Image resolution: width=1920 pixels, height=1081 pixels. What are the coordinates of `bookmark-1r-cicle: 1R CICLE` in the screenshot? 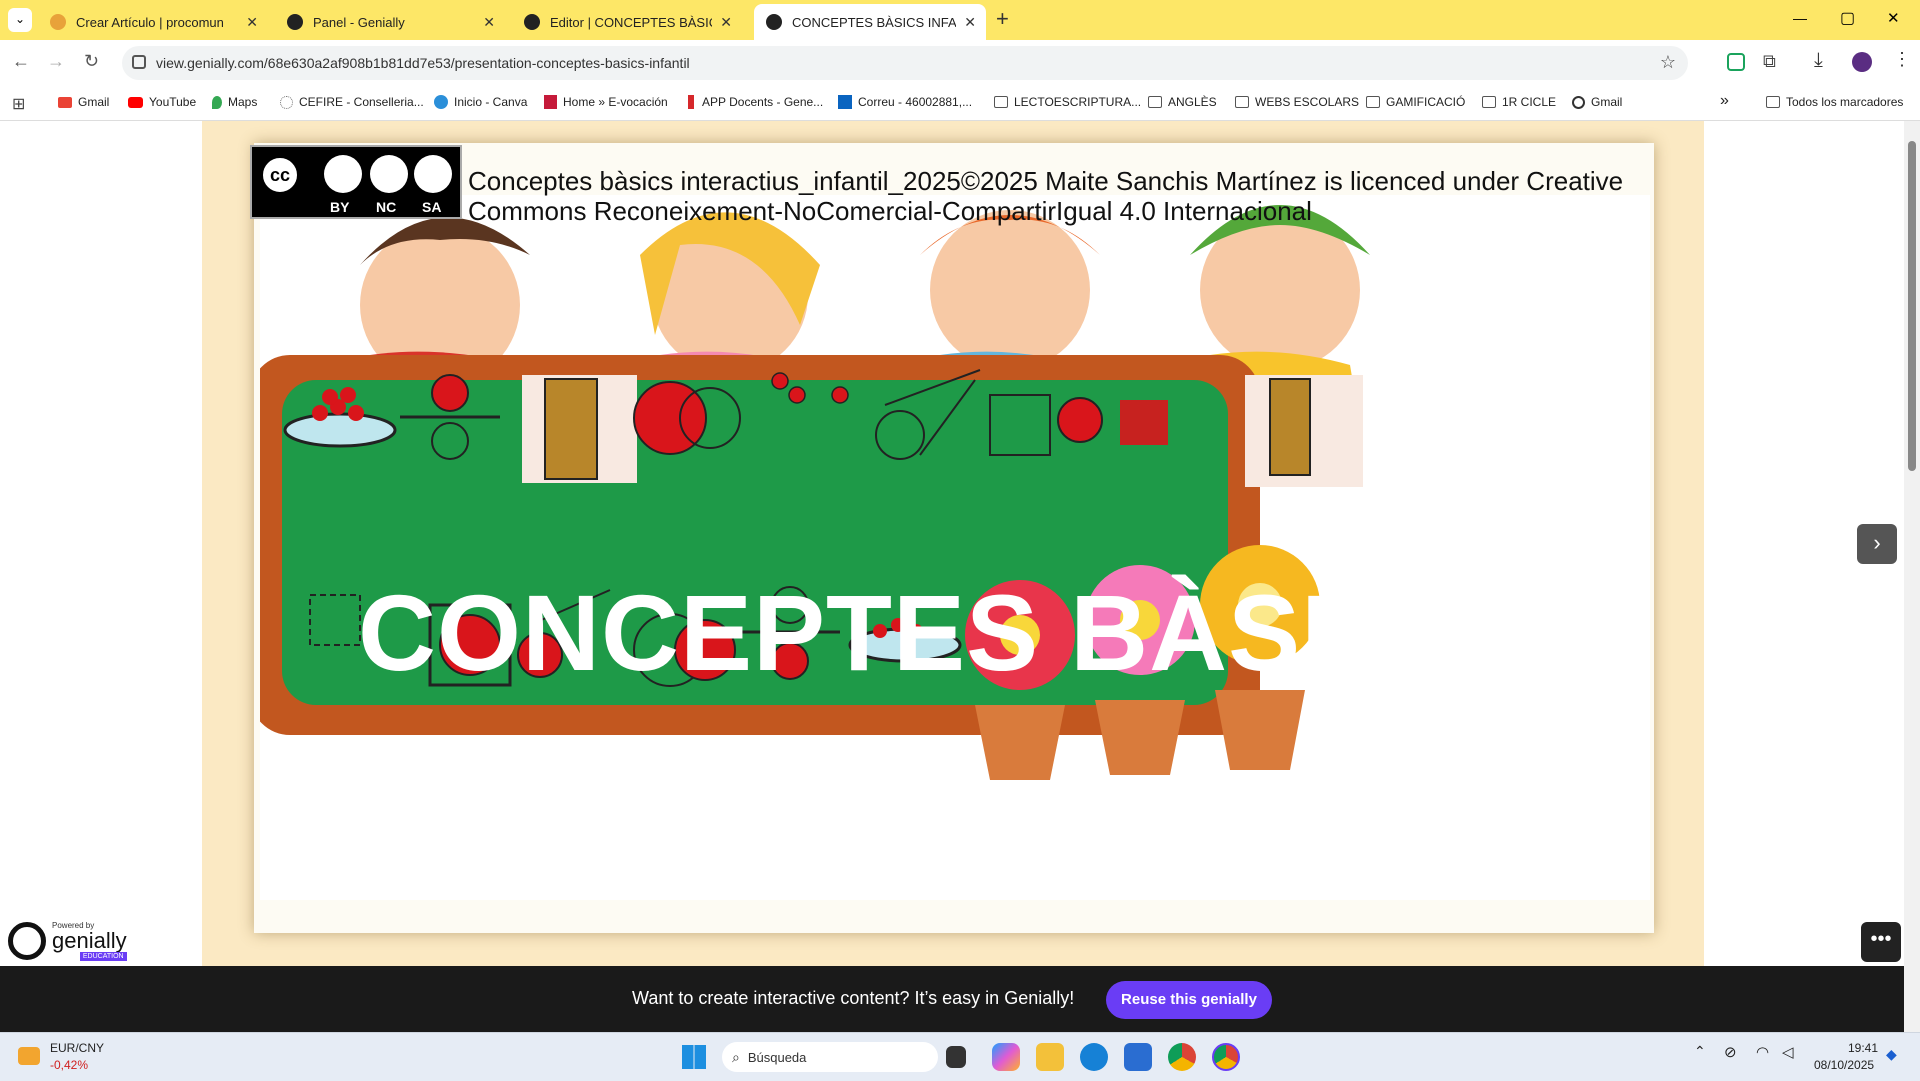 It's located at (1519, 102).